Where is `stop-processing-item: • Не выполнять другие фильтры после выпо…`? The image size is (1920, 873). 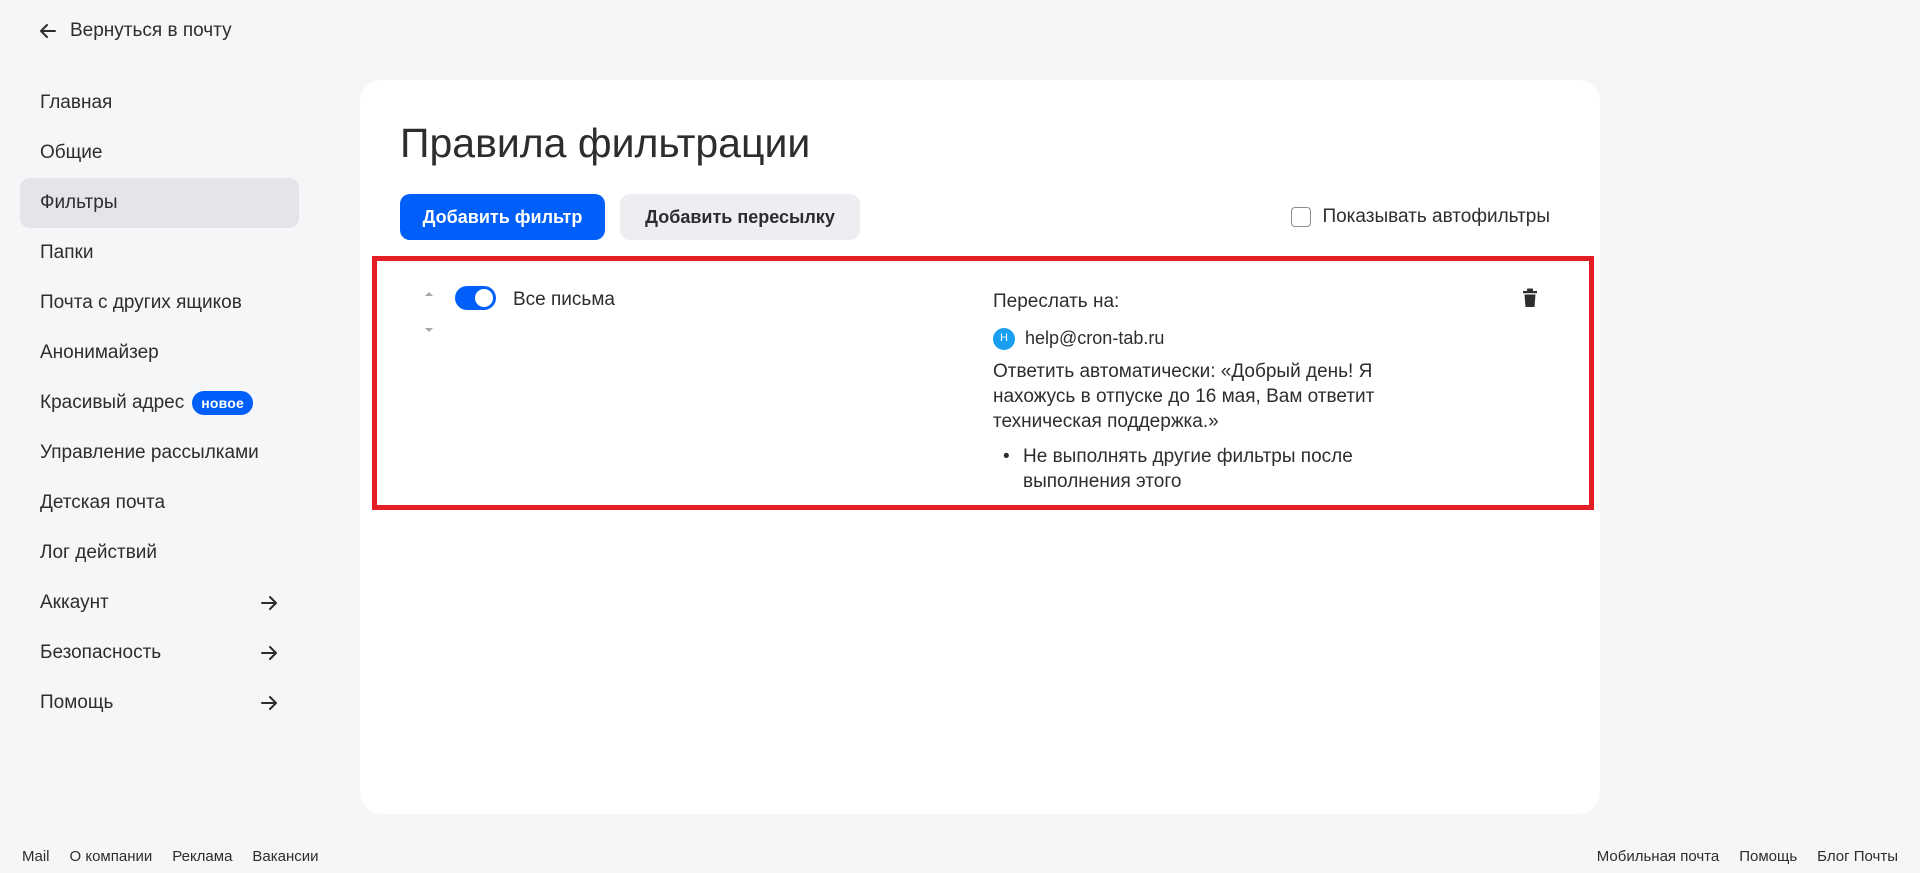 stop-processing-item: • Не выполнять другие фильтры после выпо… is located at coordinates (1203, 469).